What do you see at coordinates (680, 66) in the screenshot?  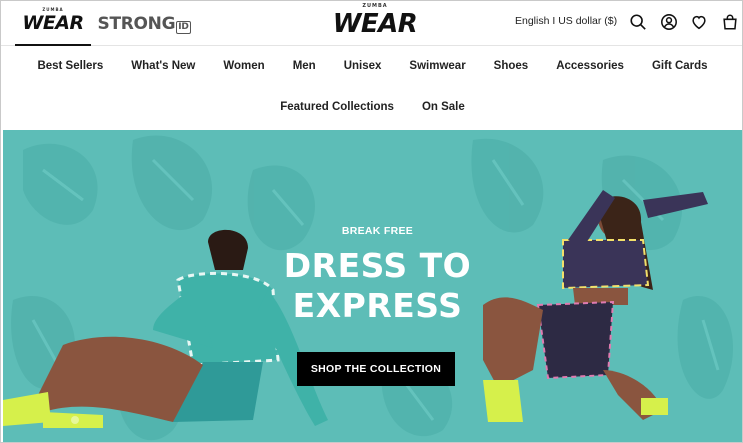 I see `nav-item-gift-cards: Gift Cards` at bounding box center [680, 66].